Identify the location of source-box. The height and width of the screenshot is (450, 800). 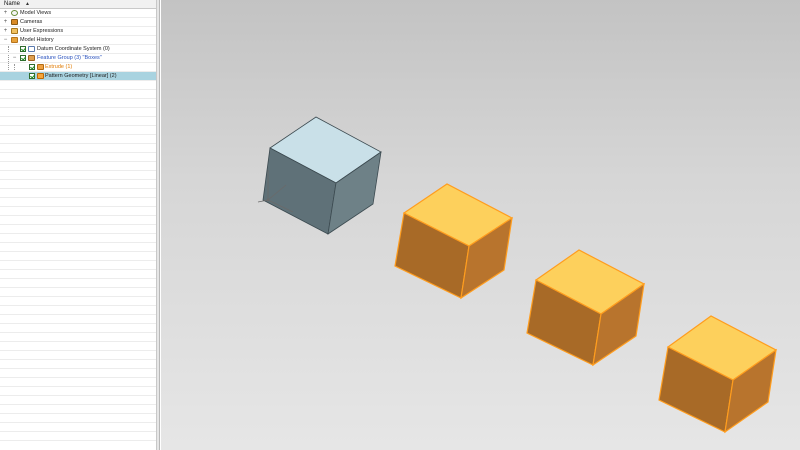
(322, 175).